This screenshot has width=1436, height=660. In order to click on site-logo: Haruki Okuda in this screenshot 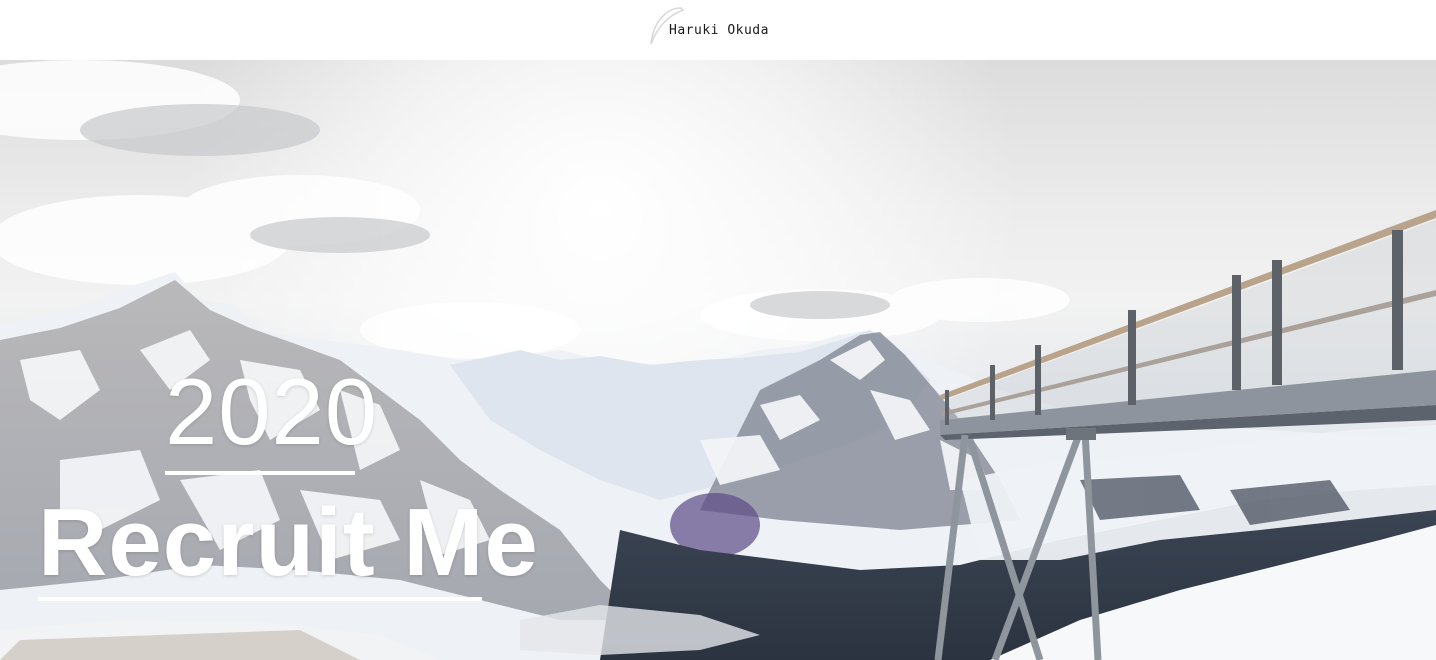, I will do `click(709, 25)`.